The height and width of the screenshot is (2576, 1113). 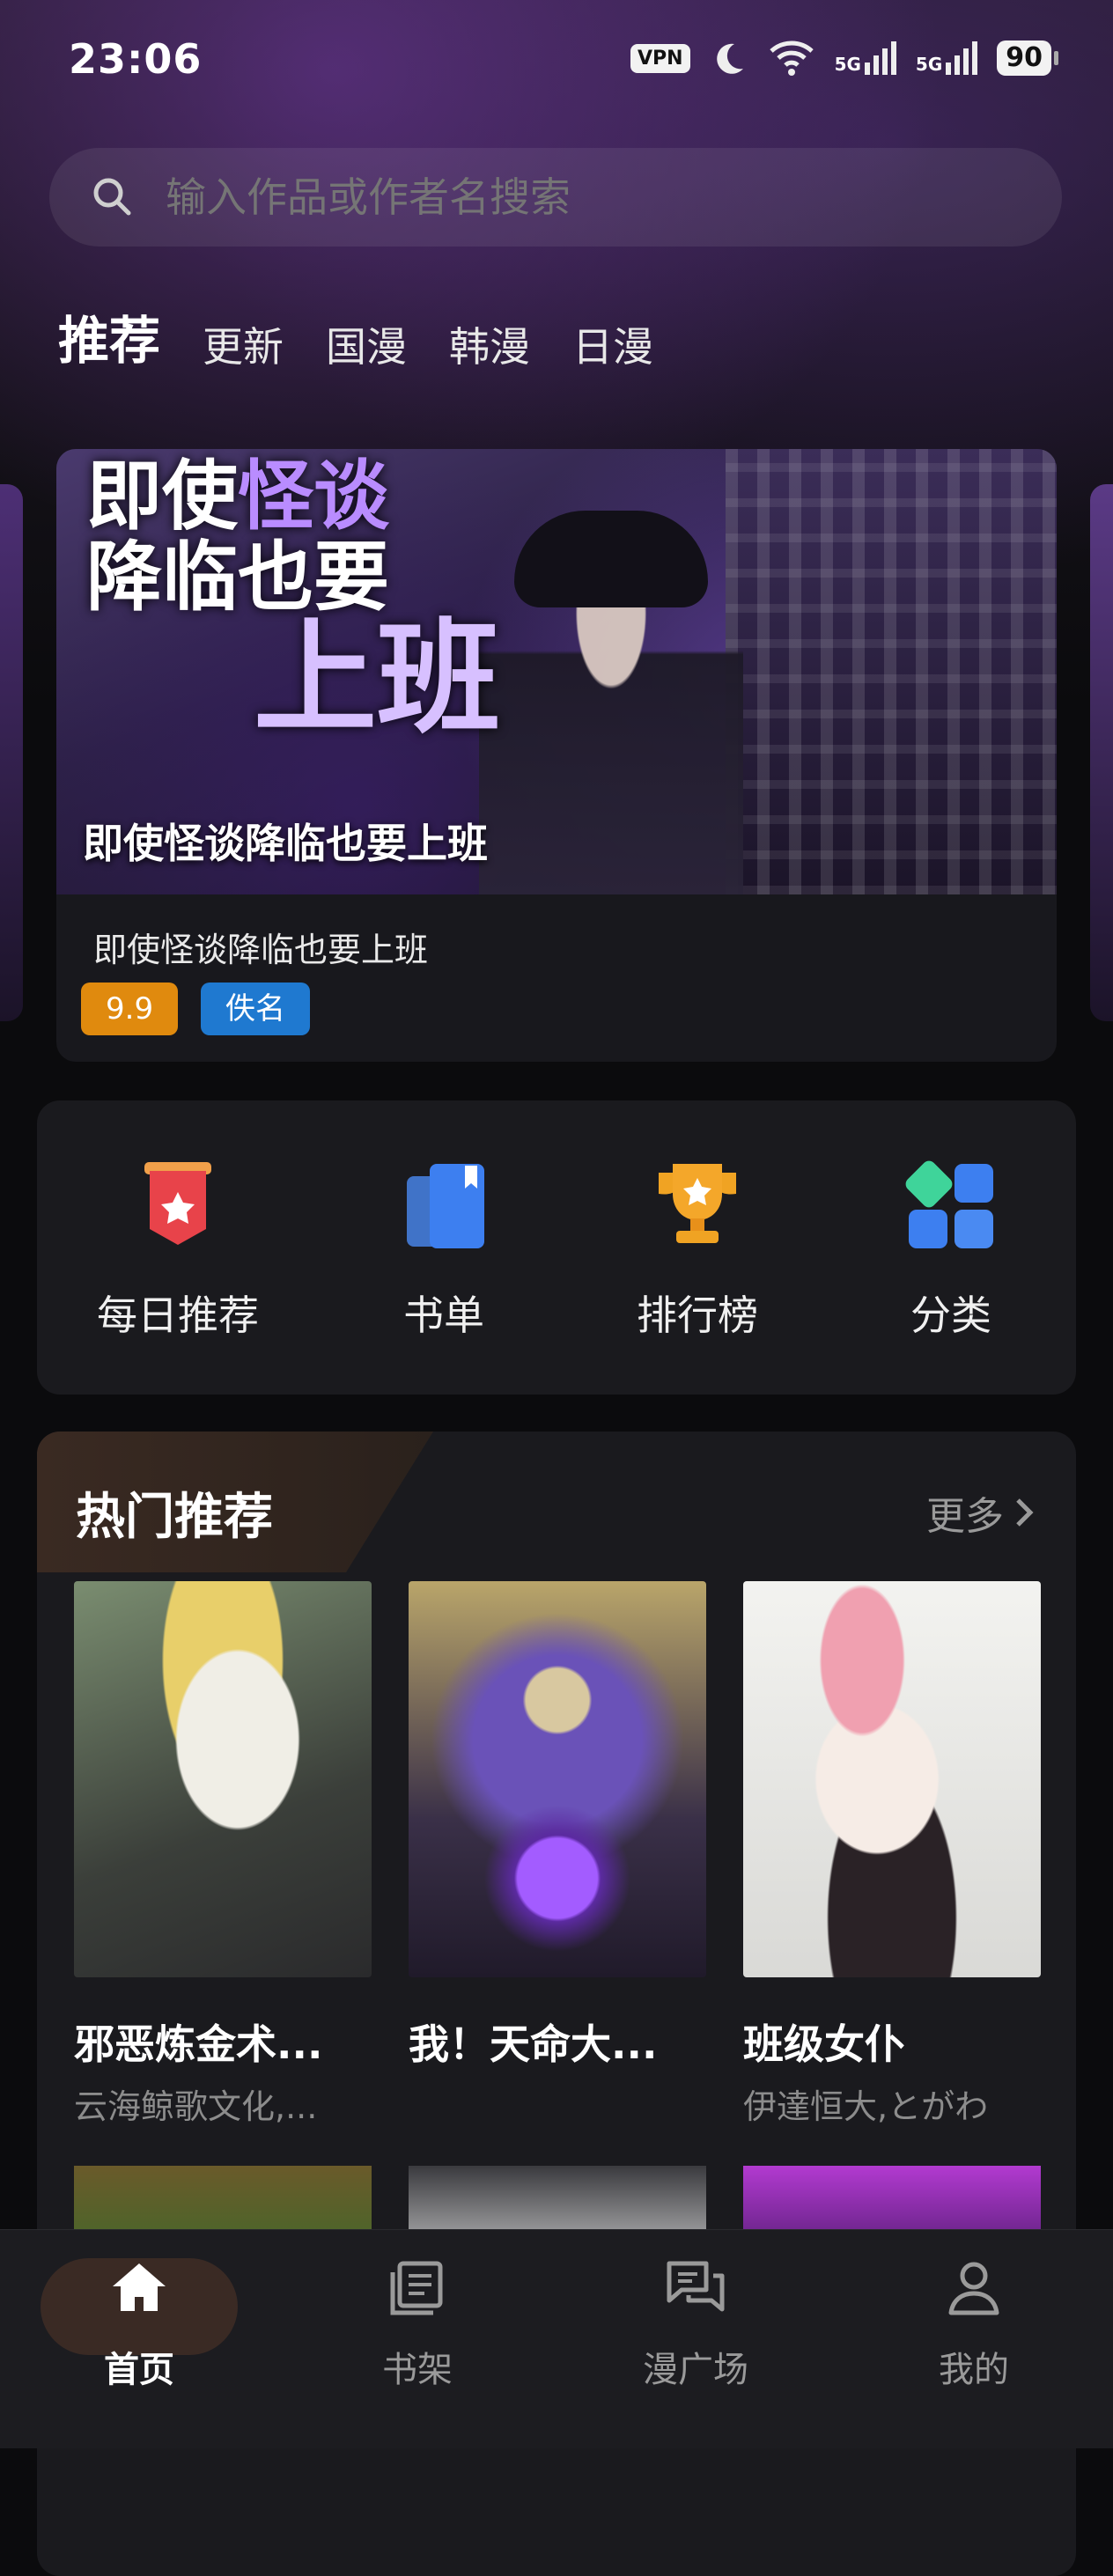 What do you see at coordinates (108, 339) in the screenshot?
I see `tab-recommend: 推荐` at bounding box center [108, 339].